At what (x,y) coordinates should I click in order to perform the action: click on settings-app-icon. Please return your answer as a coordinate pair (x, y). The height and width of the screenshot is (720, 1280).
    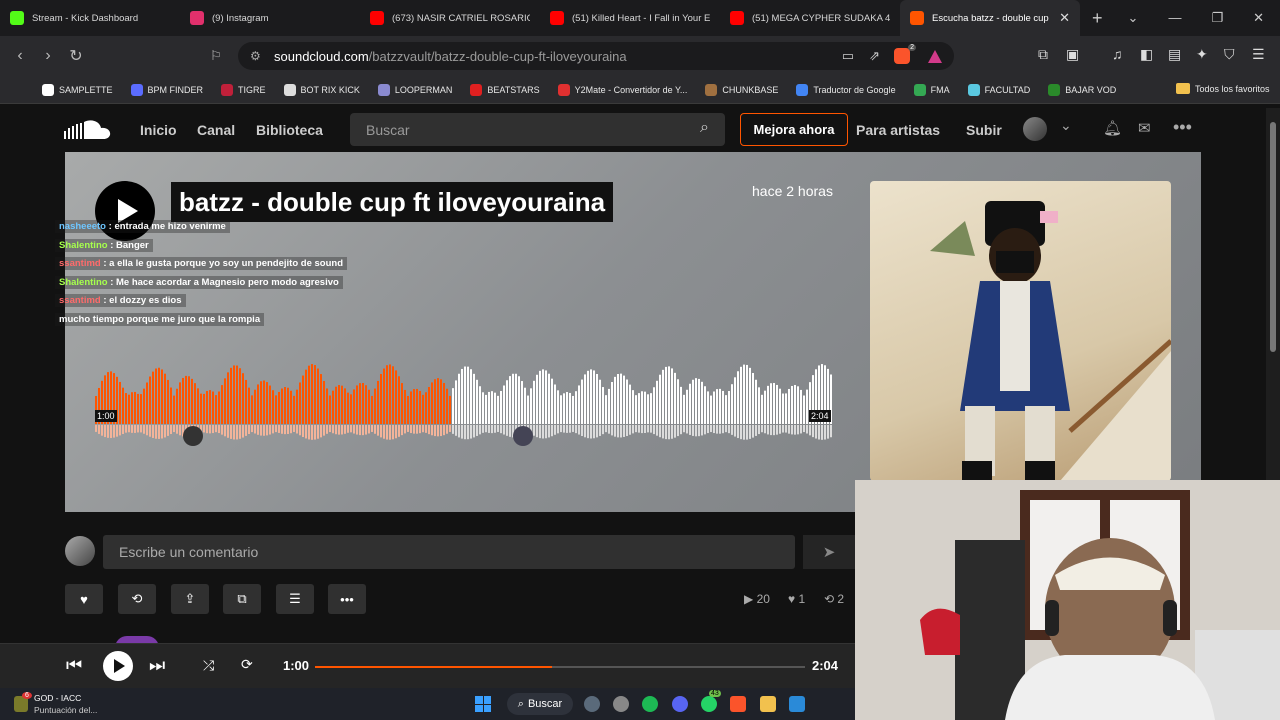
    Looking at the image, I should click on (592, 704).